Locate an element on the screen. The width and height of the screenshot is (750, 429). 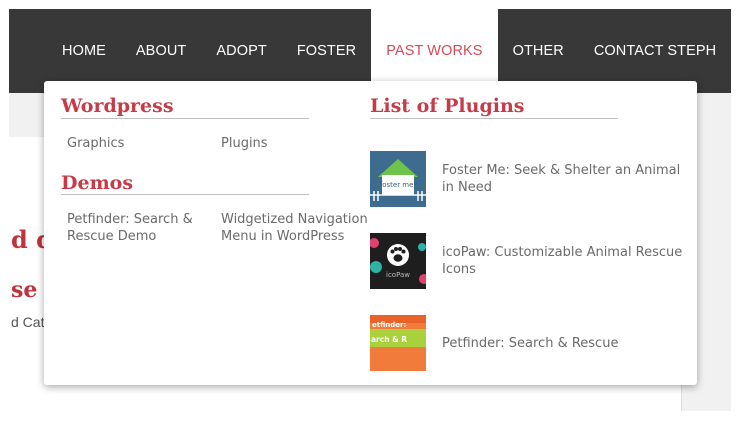
wordpress-heading: Wordpress is located at coordinates (117, 106).